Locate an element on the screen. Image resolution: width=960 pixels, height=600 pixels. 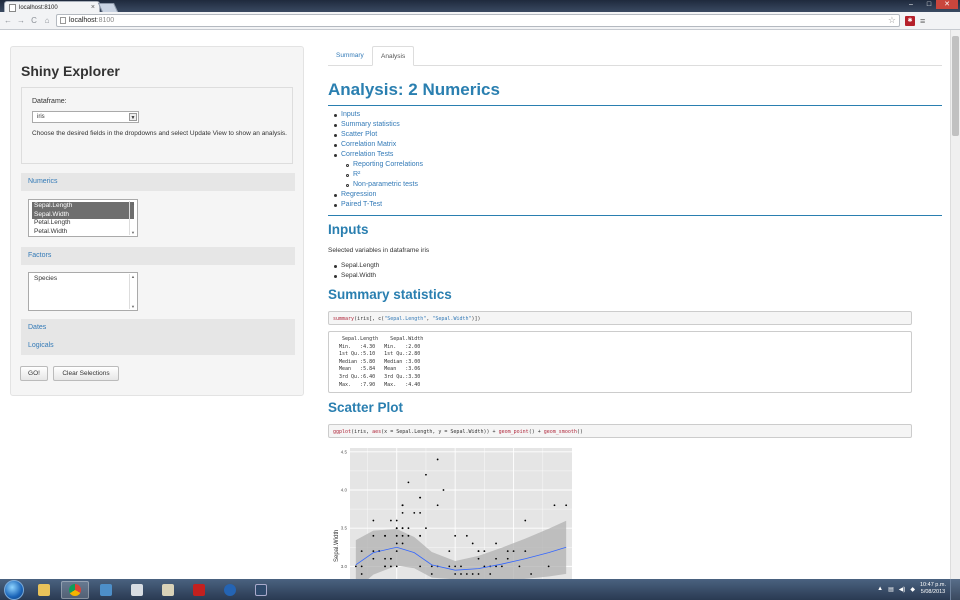
volume-icon: ◀) is located at coordinates (902, 589).